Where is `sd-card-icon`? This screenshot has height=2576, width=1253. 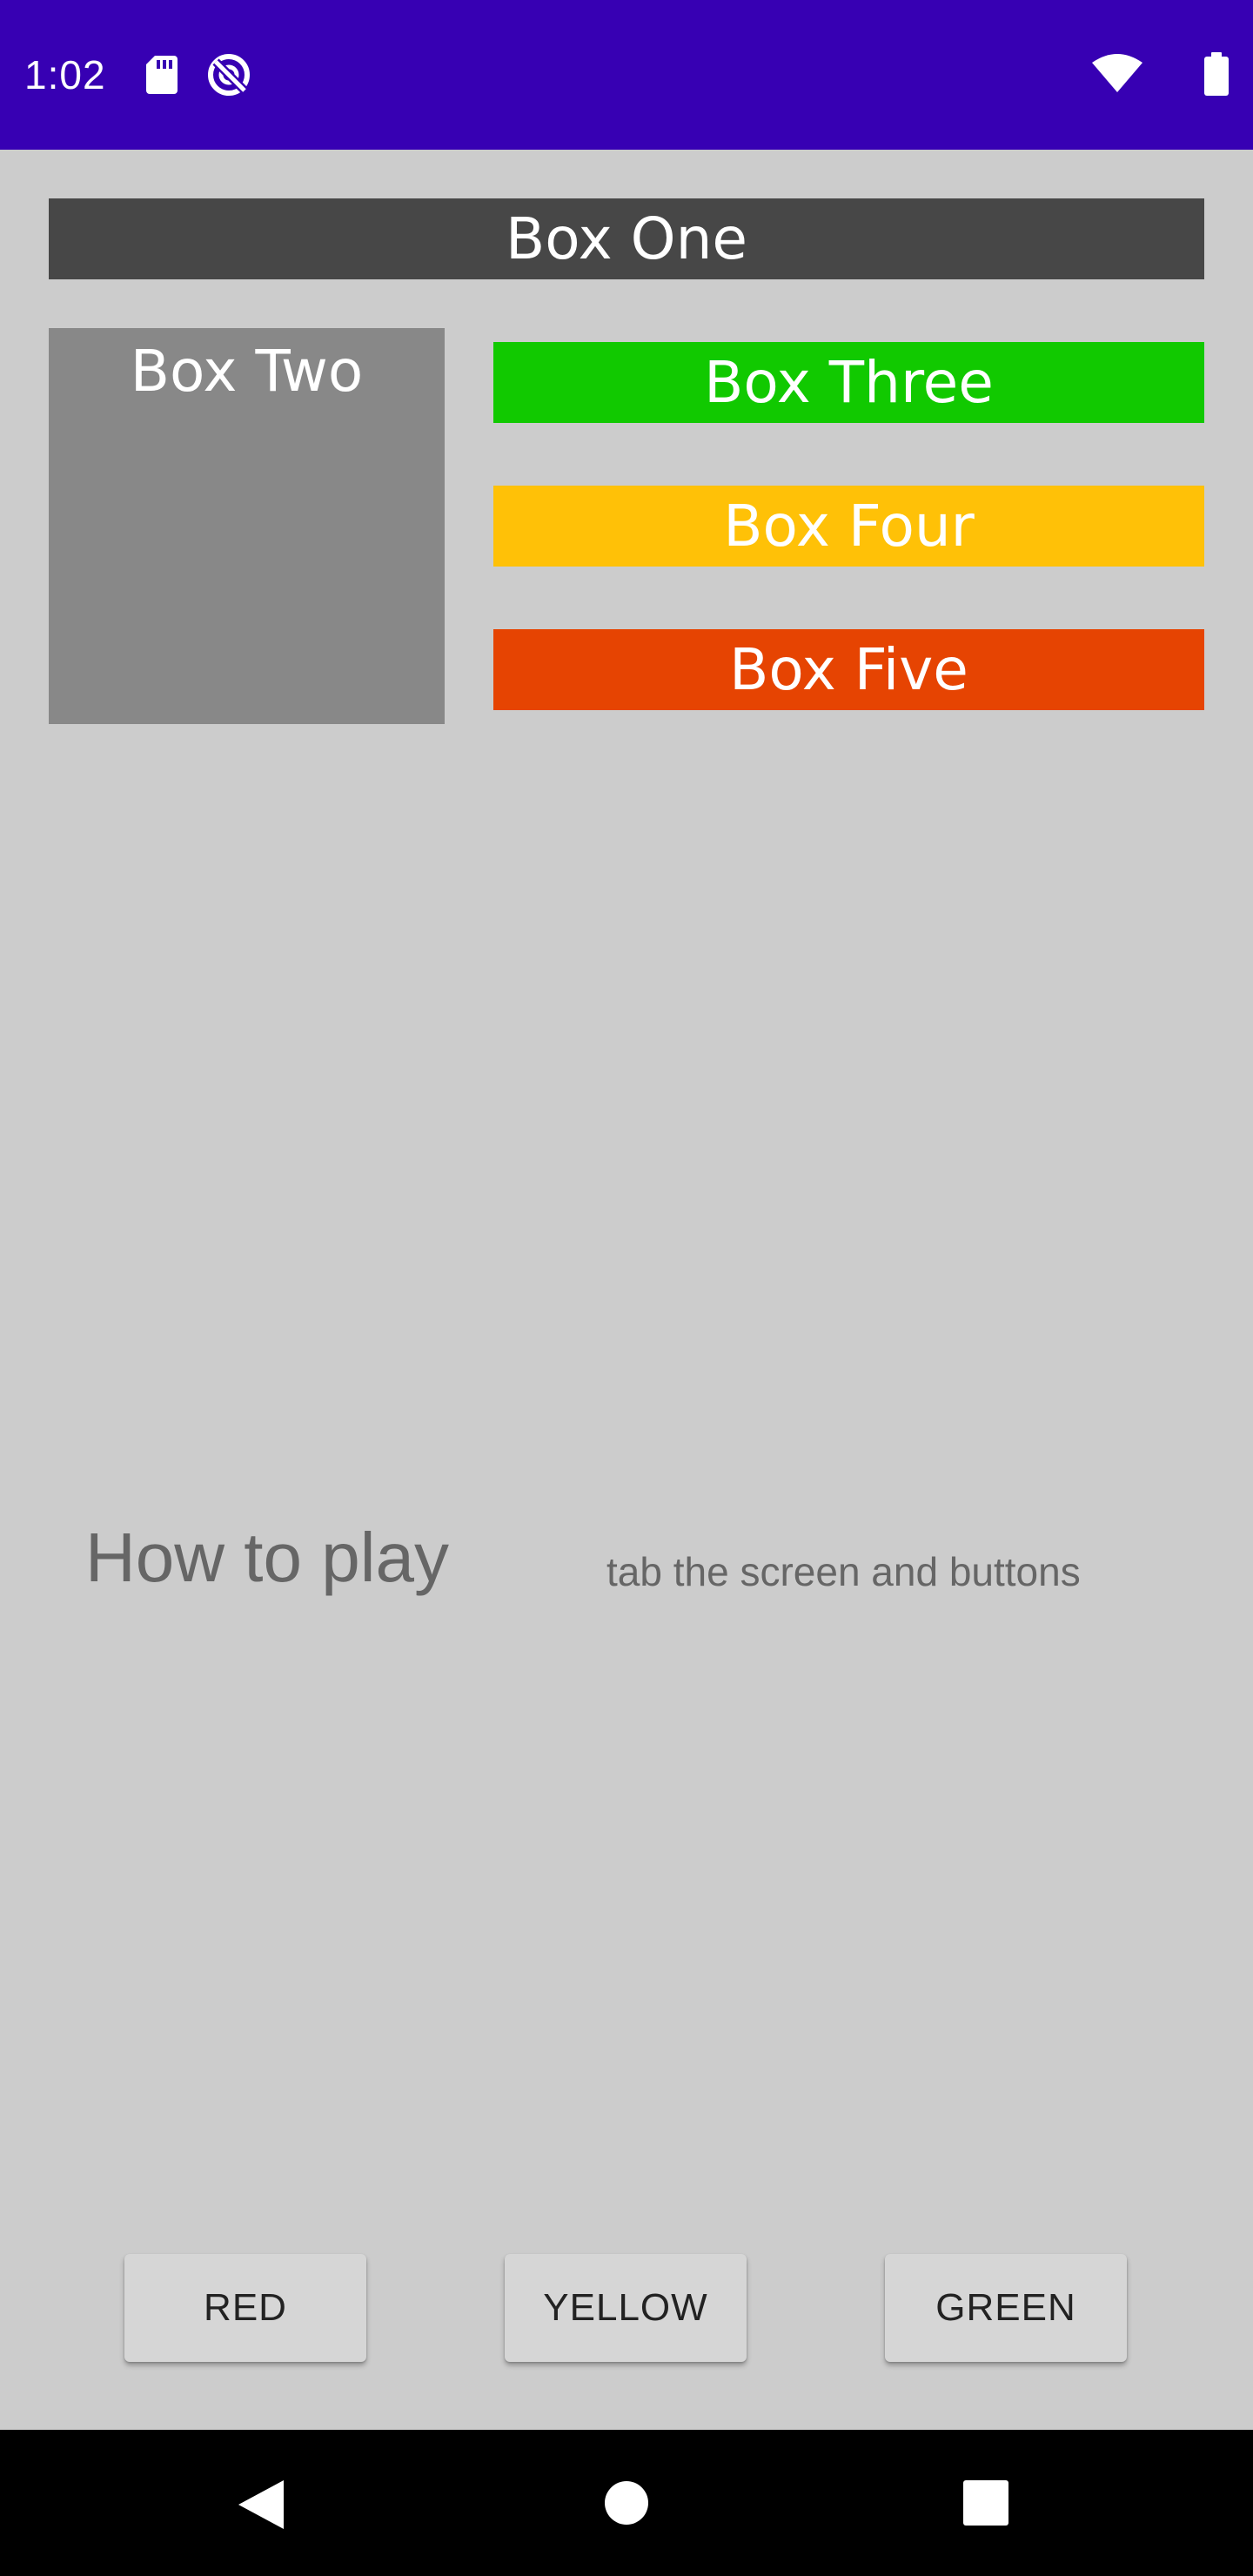
sd-card-icon is located at coordinates (162, 77).